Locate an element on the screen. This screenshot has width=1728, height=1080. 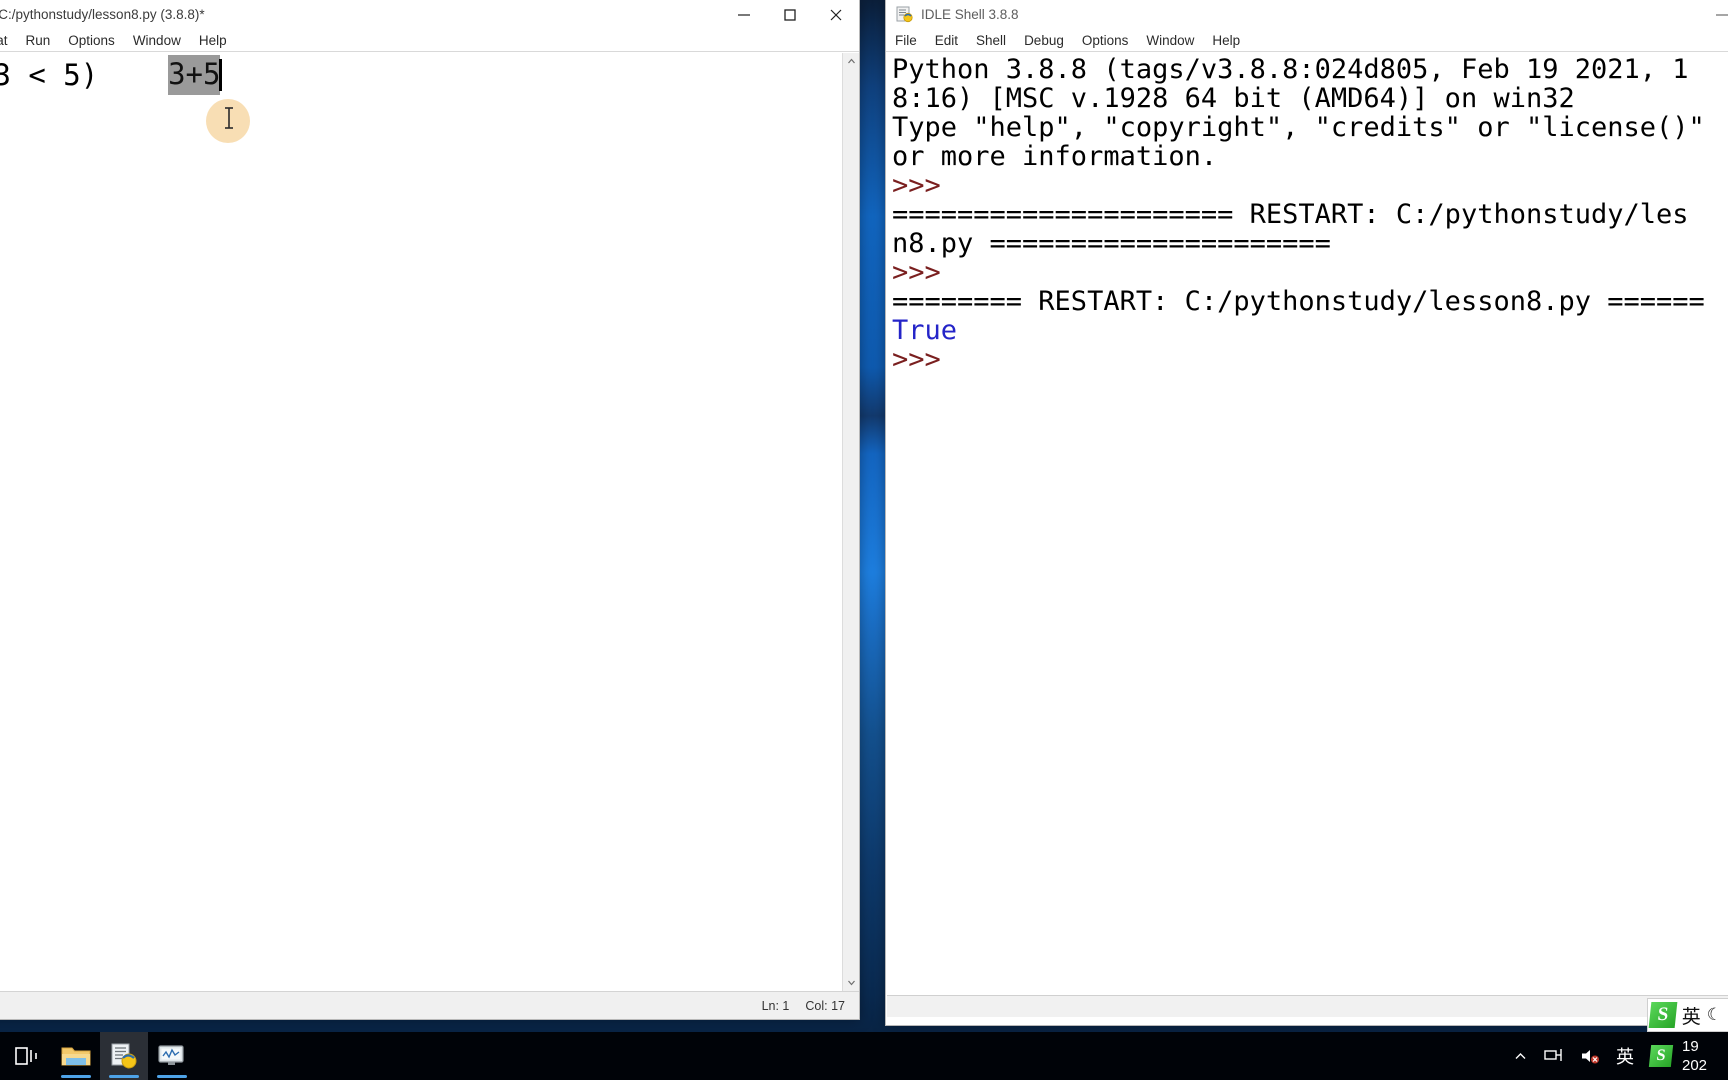
system-tray: 英 S 19 202 is located at coordinates (1616, 1056).